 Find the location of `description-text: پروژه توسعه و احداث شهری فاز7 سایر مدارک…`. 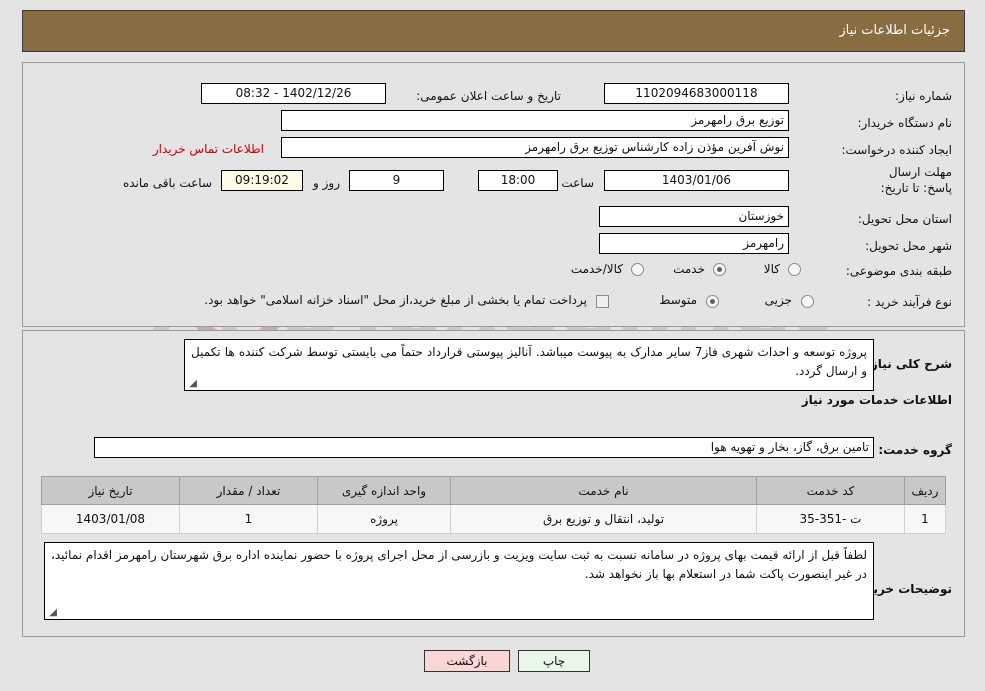

description-text: پروژه توسعه و احداث شهری فاز7 سایر مدارک… is located at coordinates (529, 361).